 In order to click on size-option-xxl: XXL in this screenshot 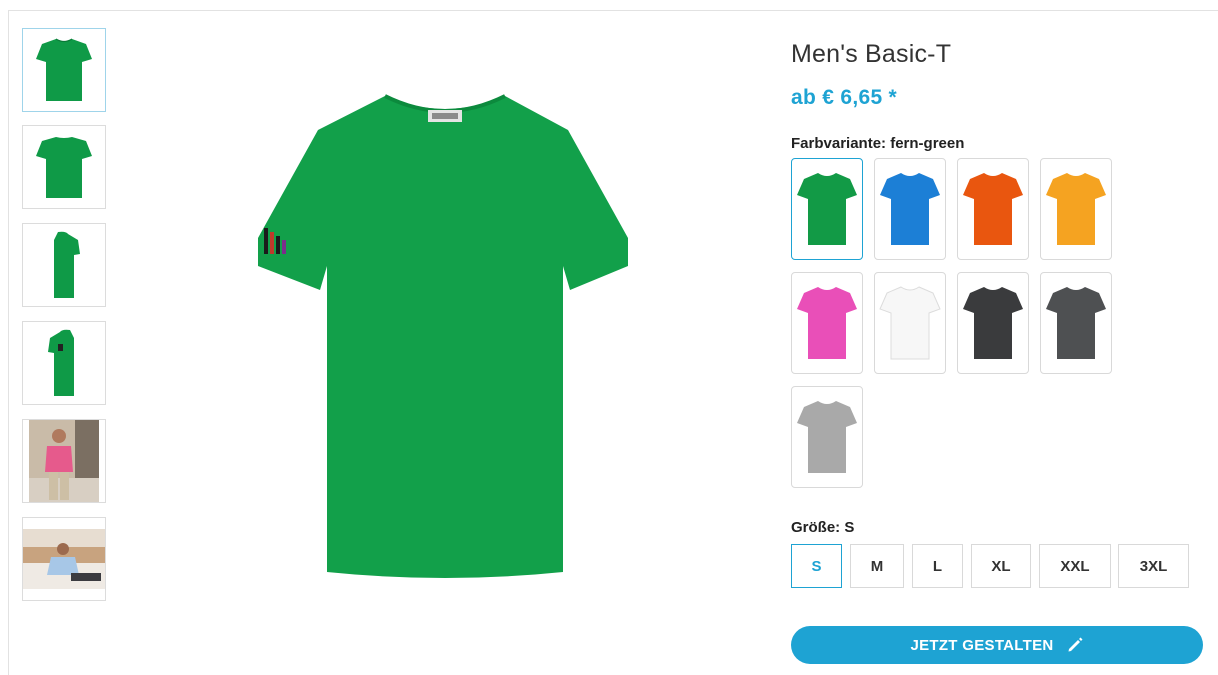, I will do `click(1075, 566)`.